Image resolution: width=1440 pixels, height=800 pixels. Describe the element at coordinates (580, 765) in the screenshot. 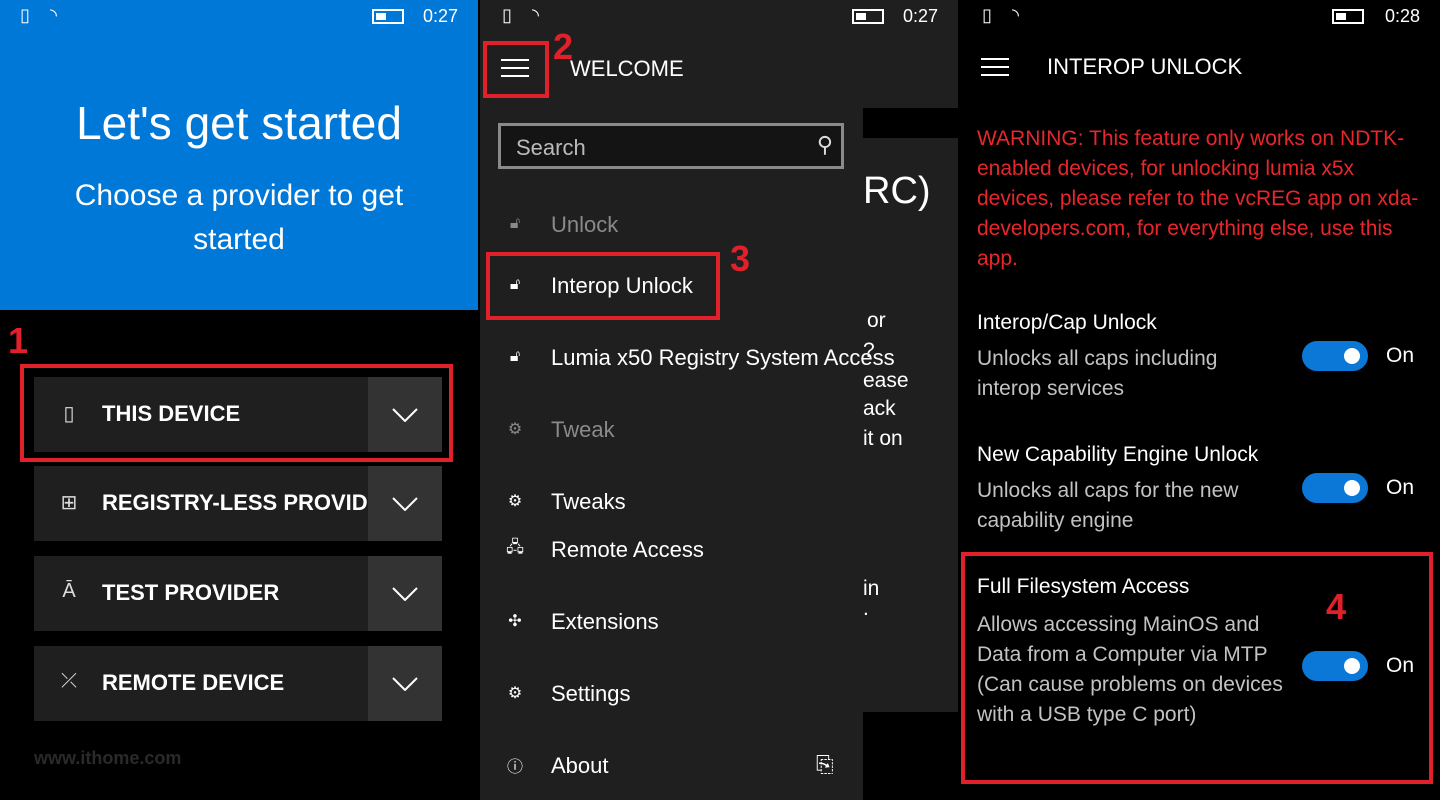

I see `nav-label: About` at that location.